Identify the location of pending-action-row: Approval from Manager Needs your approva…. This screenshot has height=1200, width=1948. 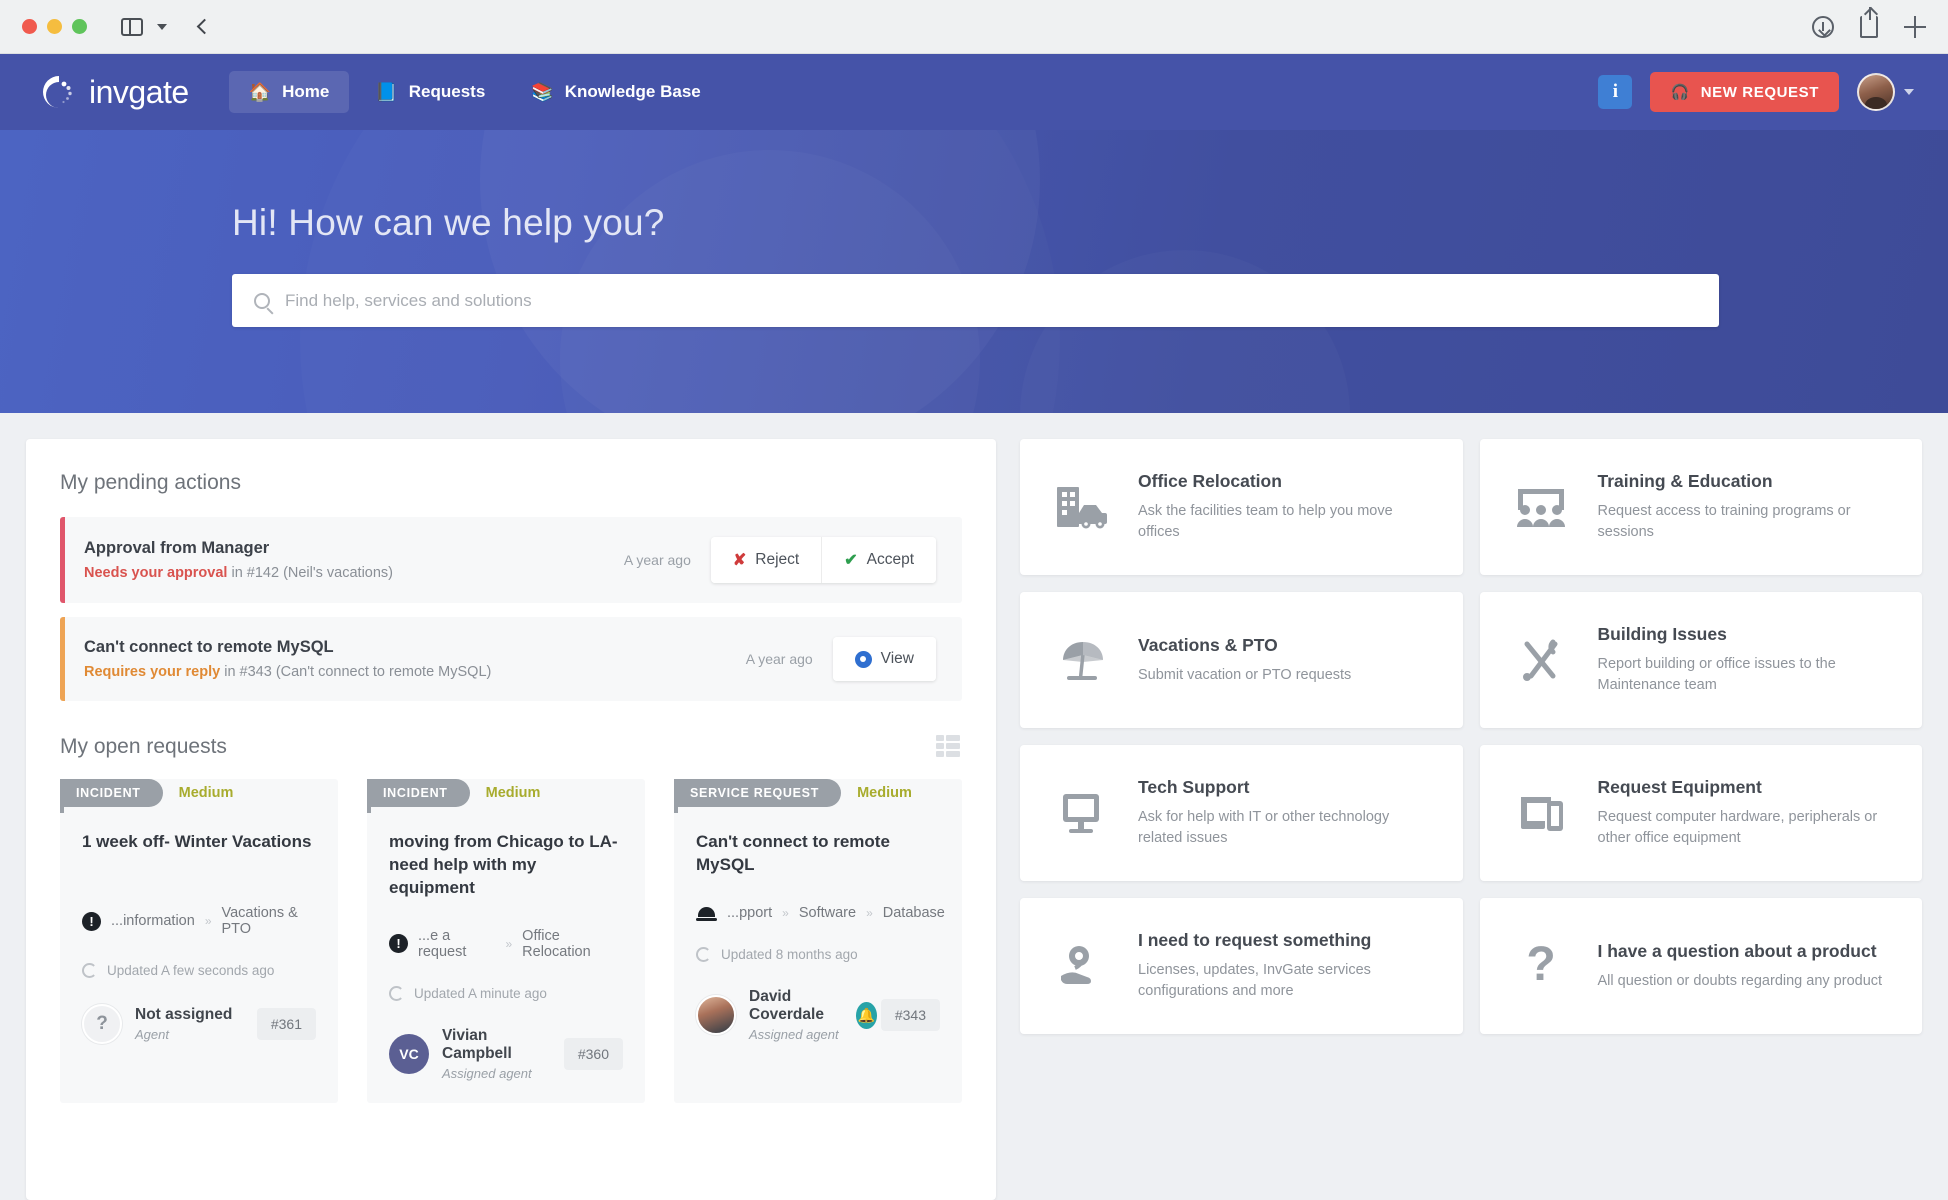
(511, 560).